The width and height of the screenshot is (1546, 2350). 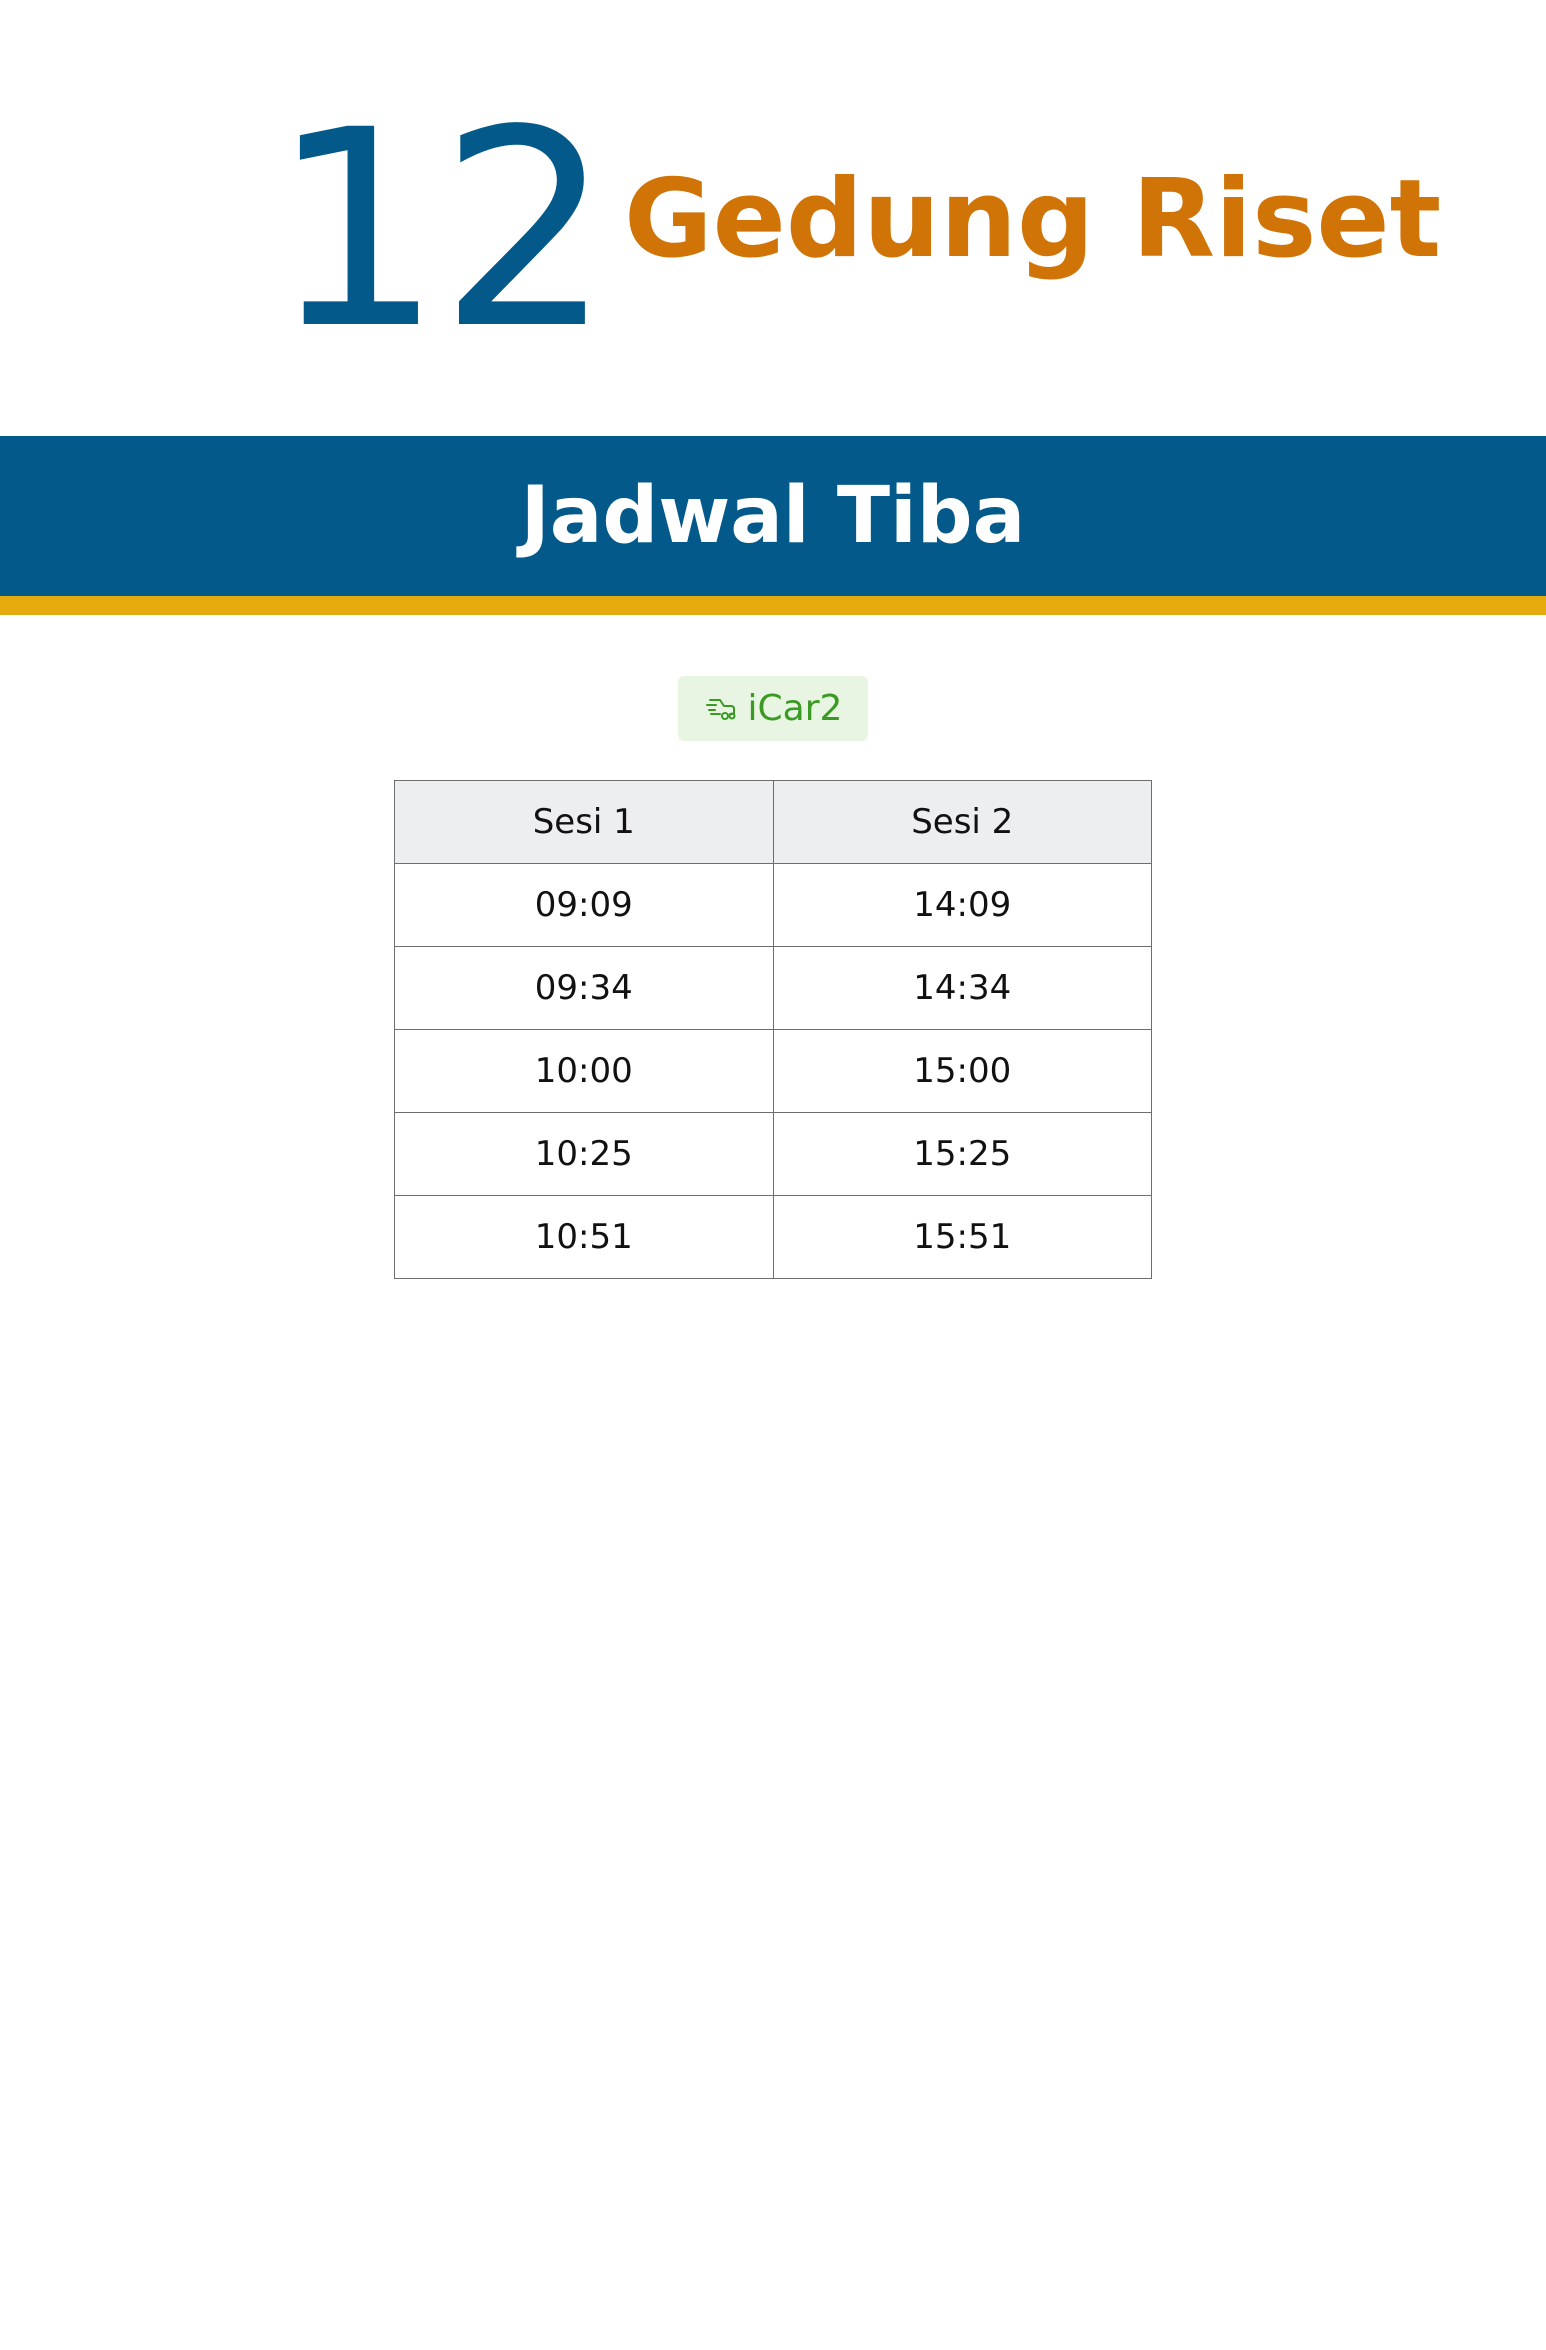 I want to click on table-cell: 10:00, so click(x=584, y=1071).